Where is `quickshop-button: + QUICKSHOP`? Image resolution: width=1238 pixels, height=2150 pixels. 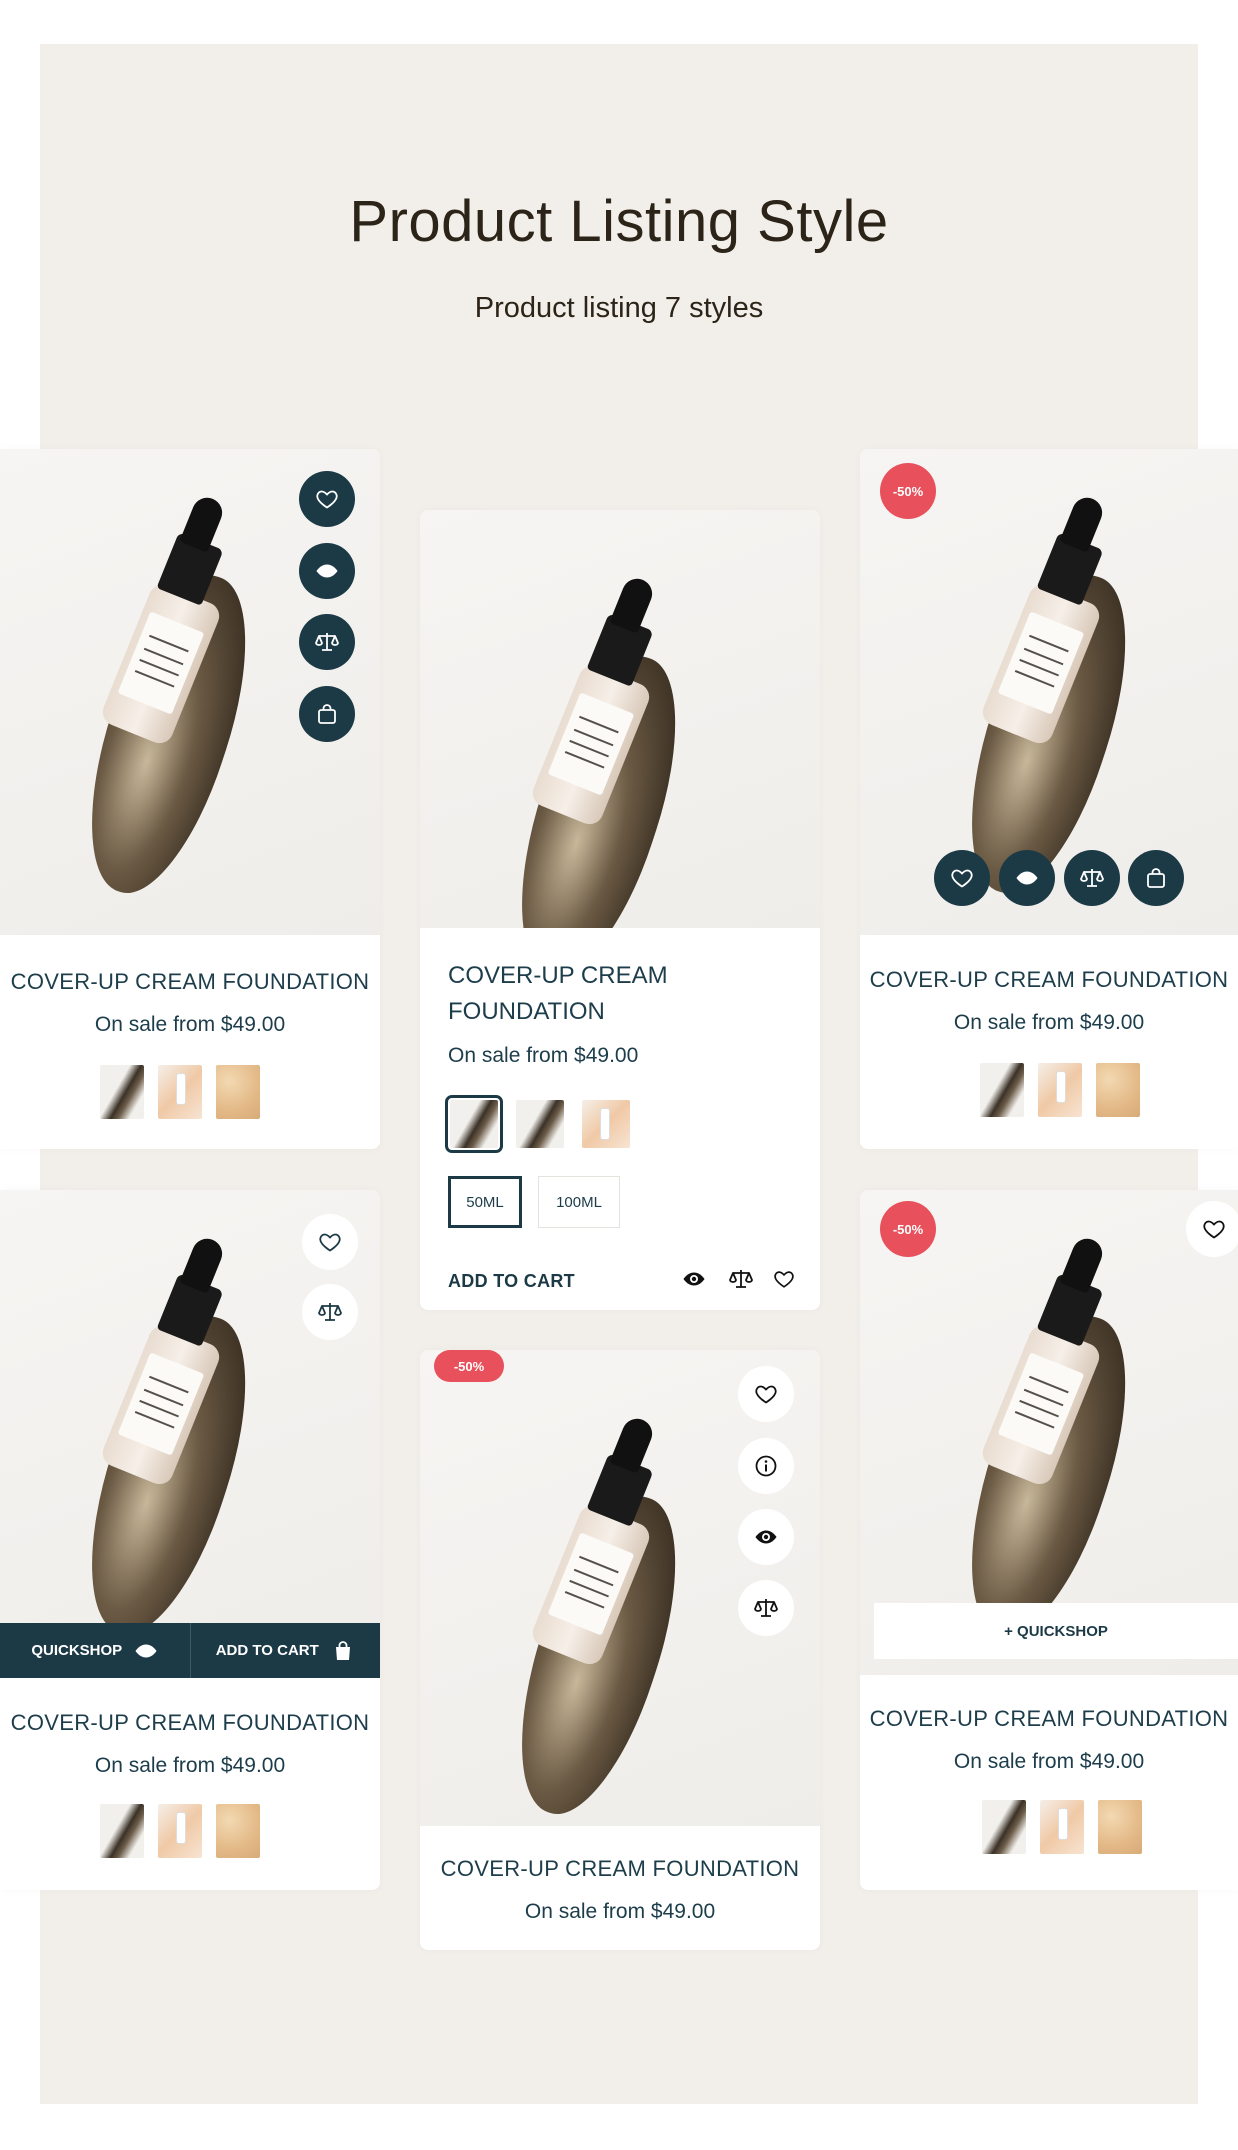 quickshop-button: + QUICKSHOP is located at coordinates (1056, 1631).